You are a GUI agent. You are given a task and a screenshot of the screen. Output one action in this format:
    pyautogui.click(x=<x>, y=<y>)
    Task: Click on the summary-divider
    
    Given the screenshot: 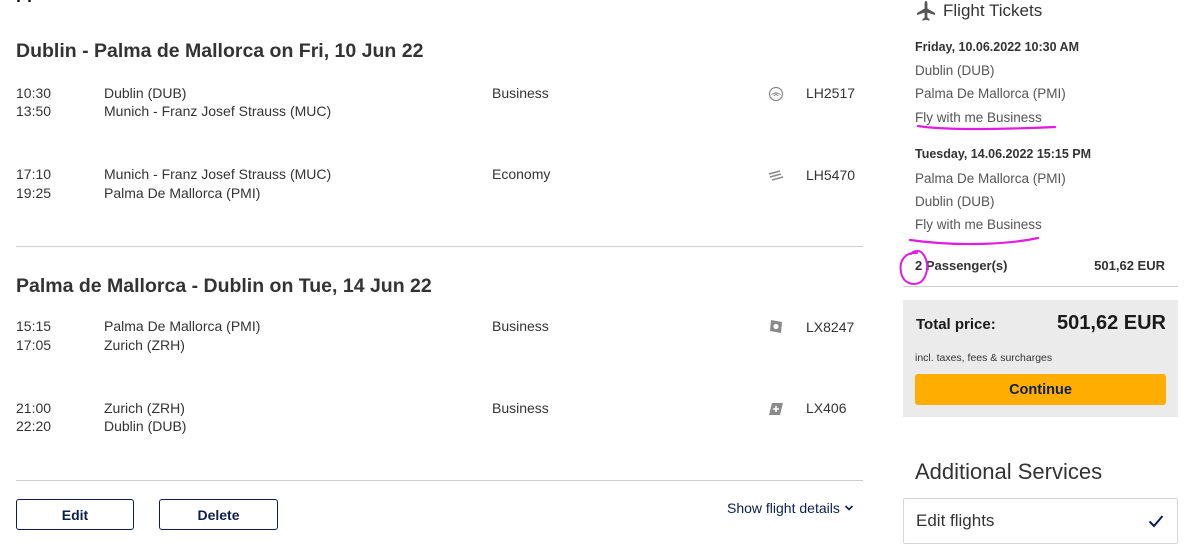 What is the action you would take?
    pyautogui.click(x=1040, y=286)
    